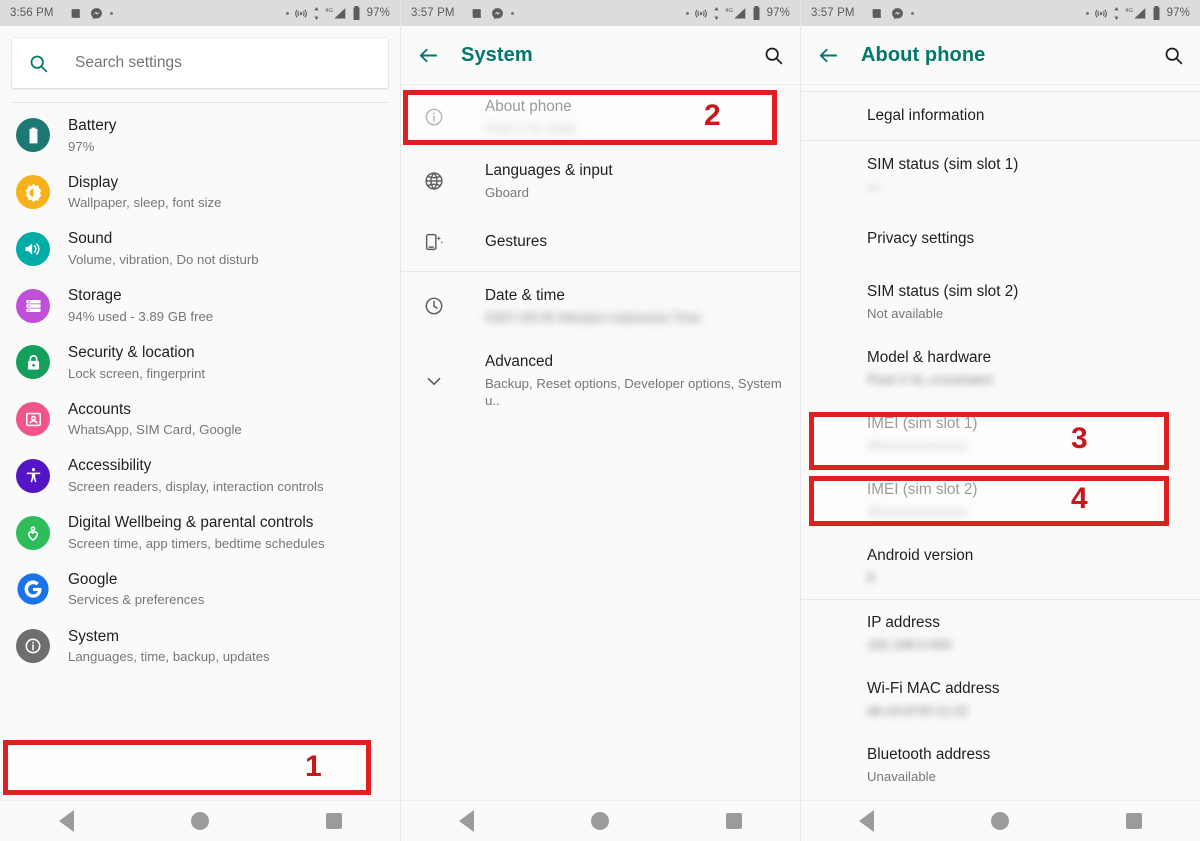 This screenshot has width=1200, height=841. I want to click on settings-item-storage: Storage 94% used - 3.89 GB free, so click(200, 305).